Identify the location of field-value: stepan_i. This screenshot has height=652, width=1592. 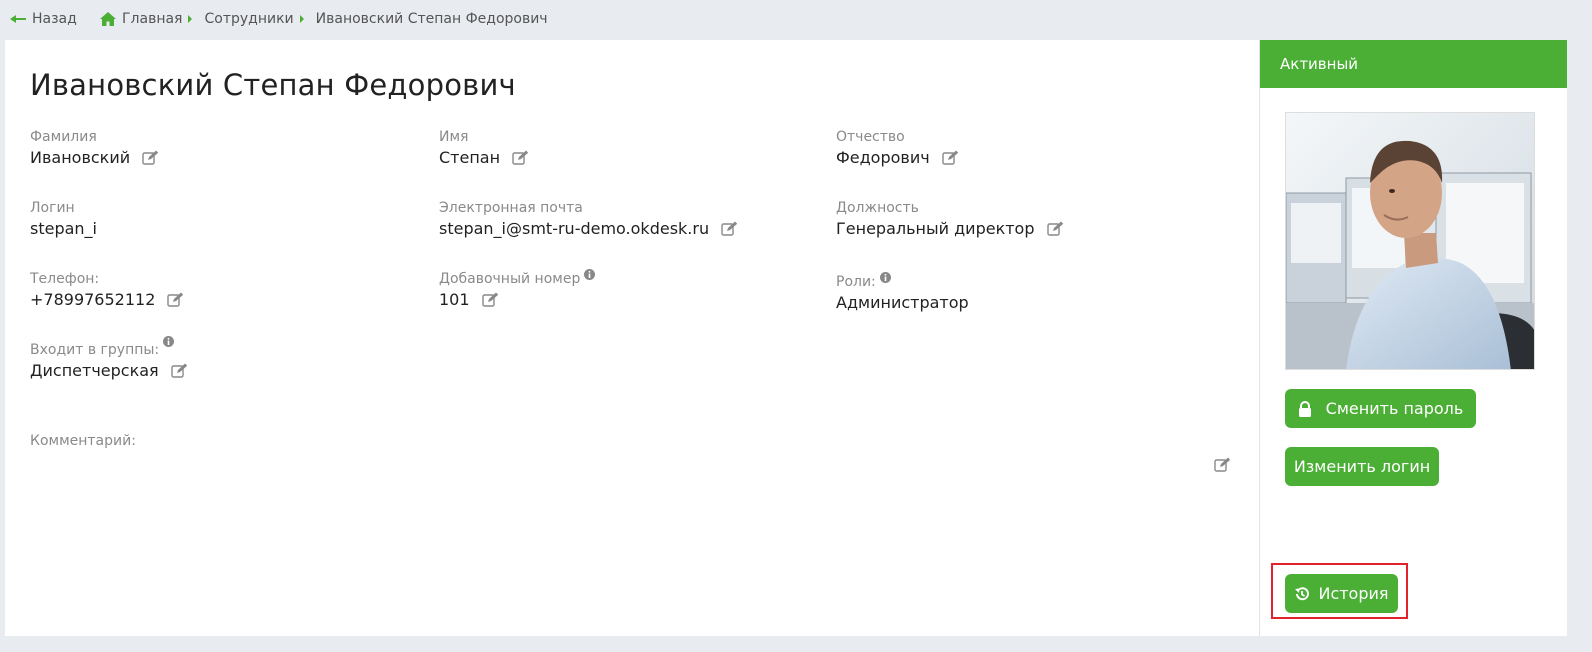
(63, 228).